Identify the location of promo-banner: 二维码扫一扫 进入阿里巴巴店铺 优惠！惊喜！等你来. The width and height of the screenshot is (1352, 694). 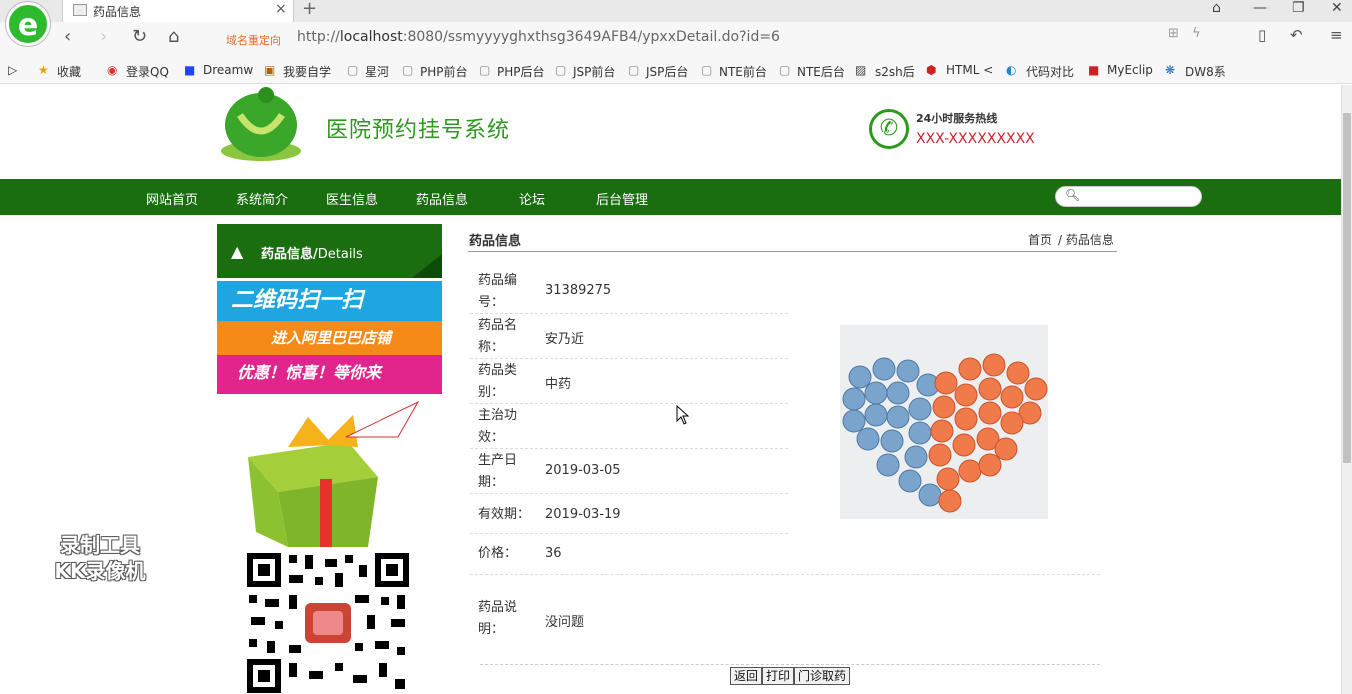
(329, 337).